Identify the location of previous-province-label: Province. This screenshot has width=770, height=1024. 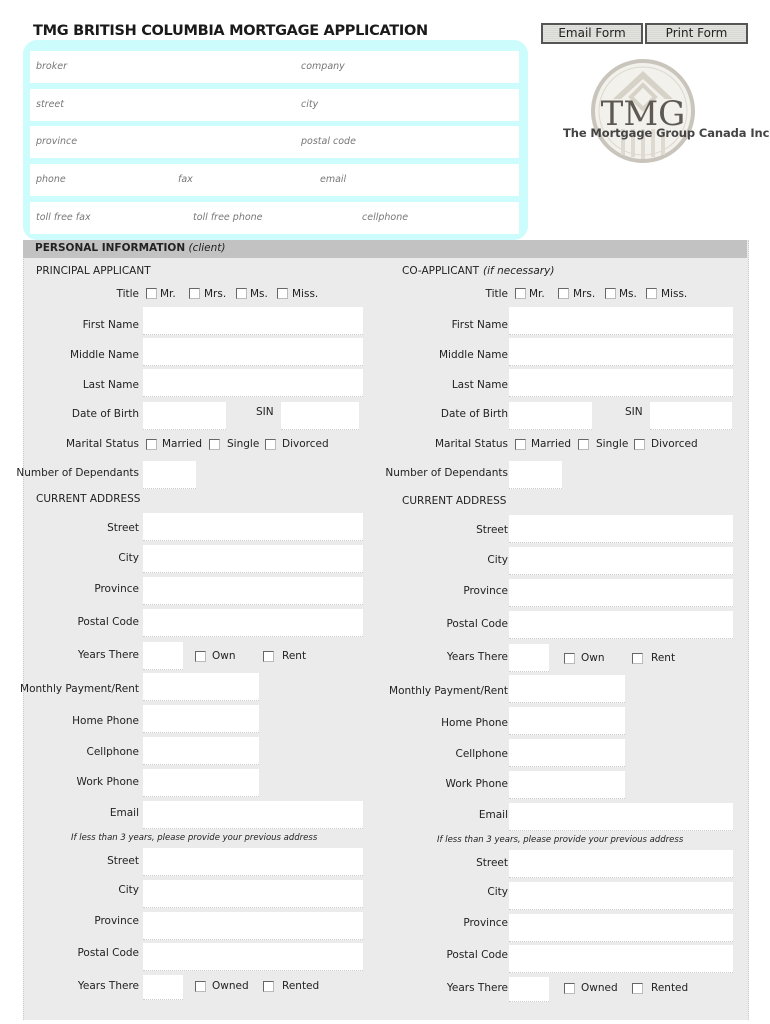
(116, 921).